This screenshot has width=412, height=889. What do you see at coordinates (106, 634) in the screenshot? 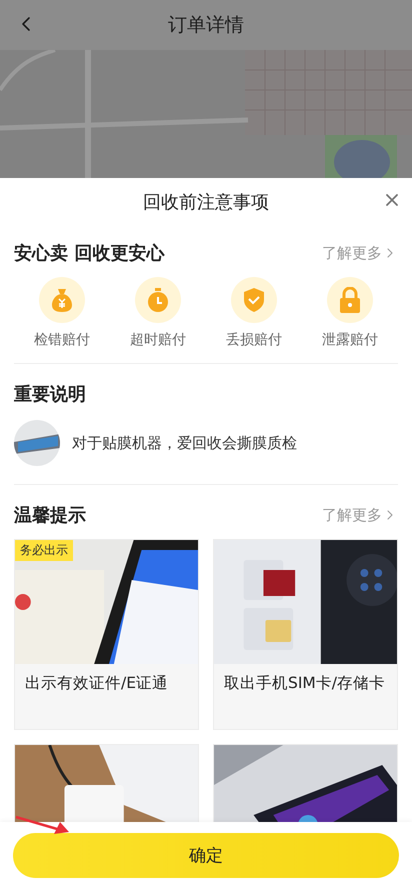
I see `tip-card: 务必出示 出示有效证件/E证通` at bounding box center [106, 634].